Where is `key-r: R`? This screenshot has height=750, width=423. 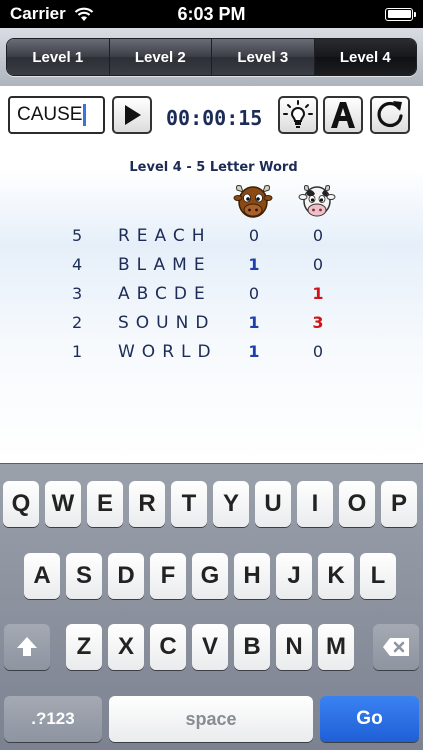
key-r: R is located at coordinates (147, 504).